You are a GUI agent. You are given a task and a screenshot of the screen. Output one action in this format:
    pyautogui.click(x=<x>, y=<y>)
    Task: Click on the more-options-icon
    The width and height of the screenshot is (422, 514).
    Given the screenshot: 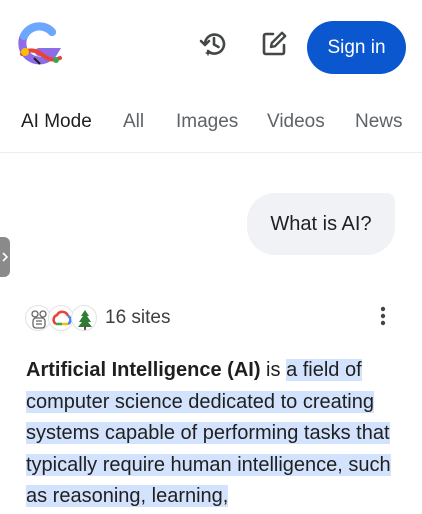 What is the action you would take?
    pyautogui.click(x=383, y=316)
    